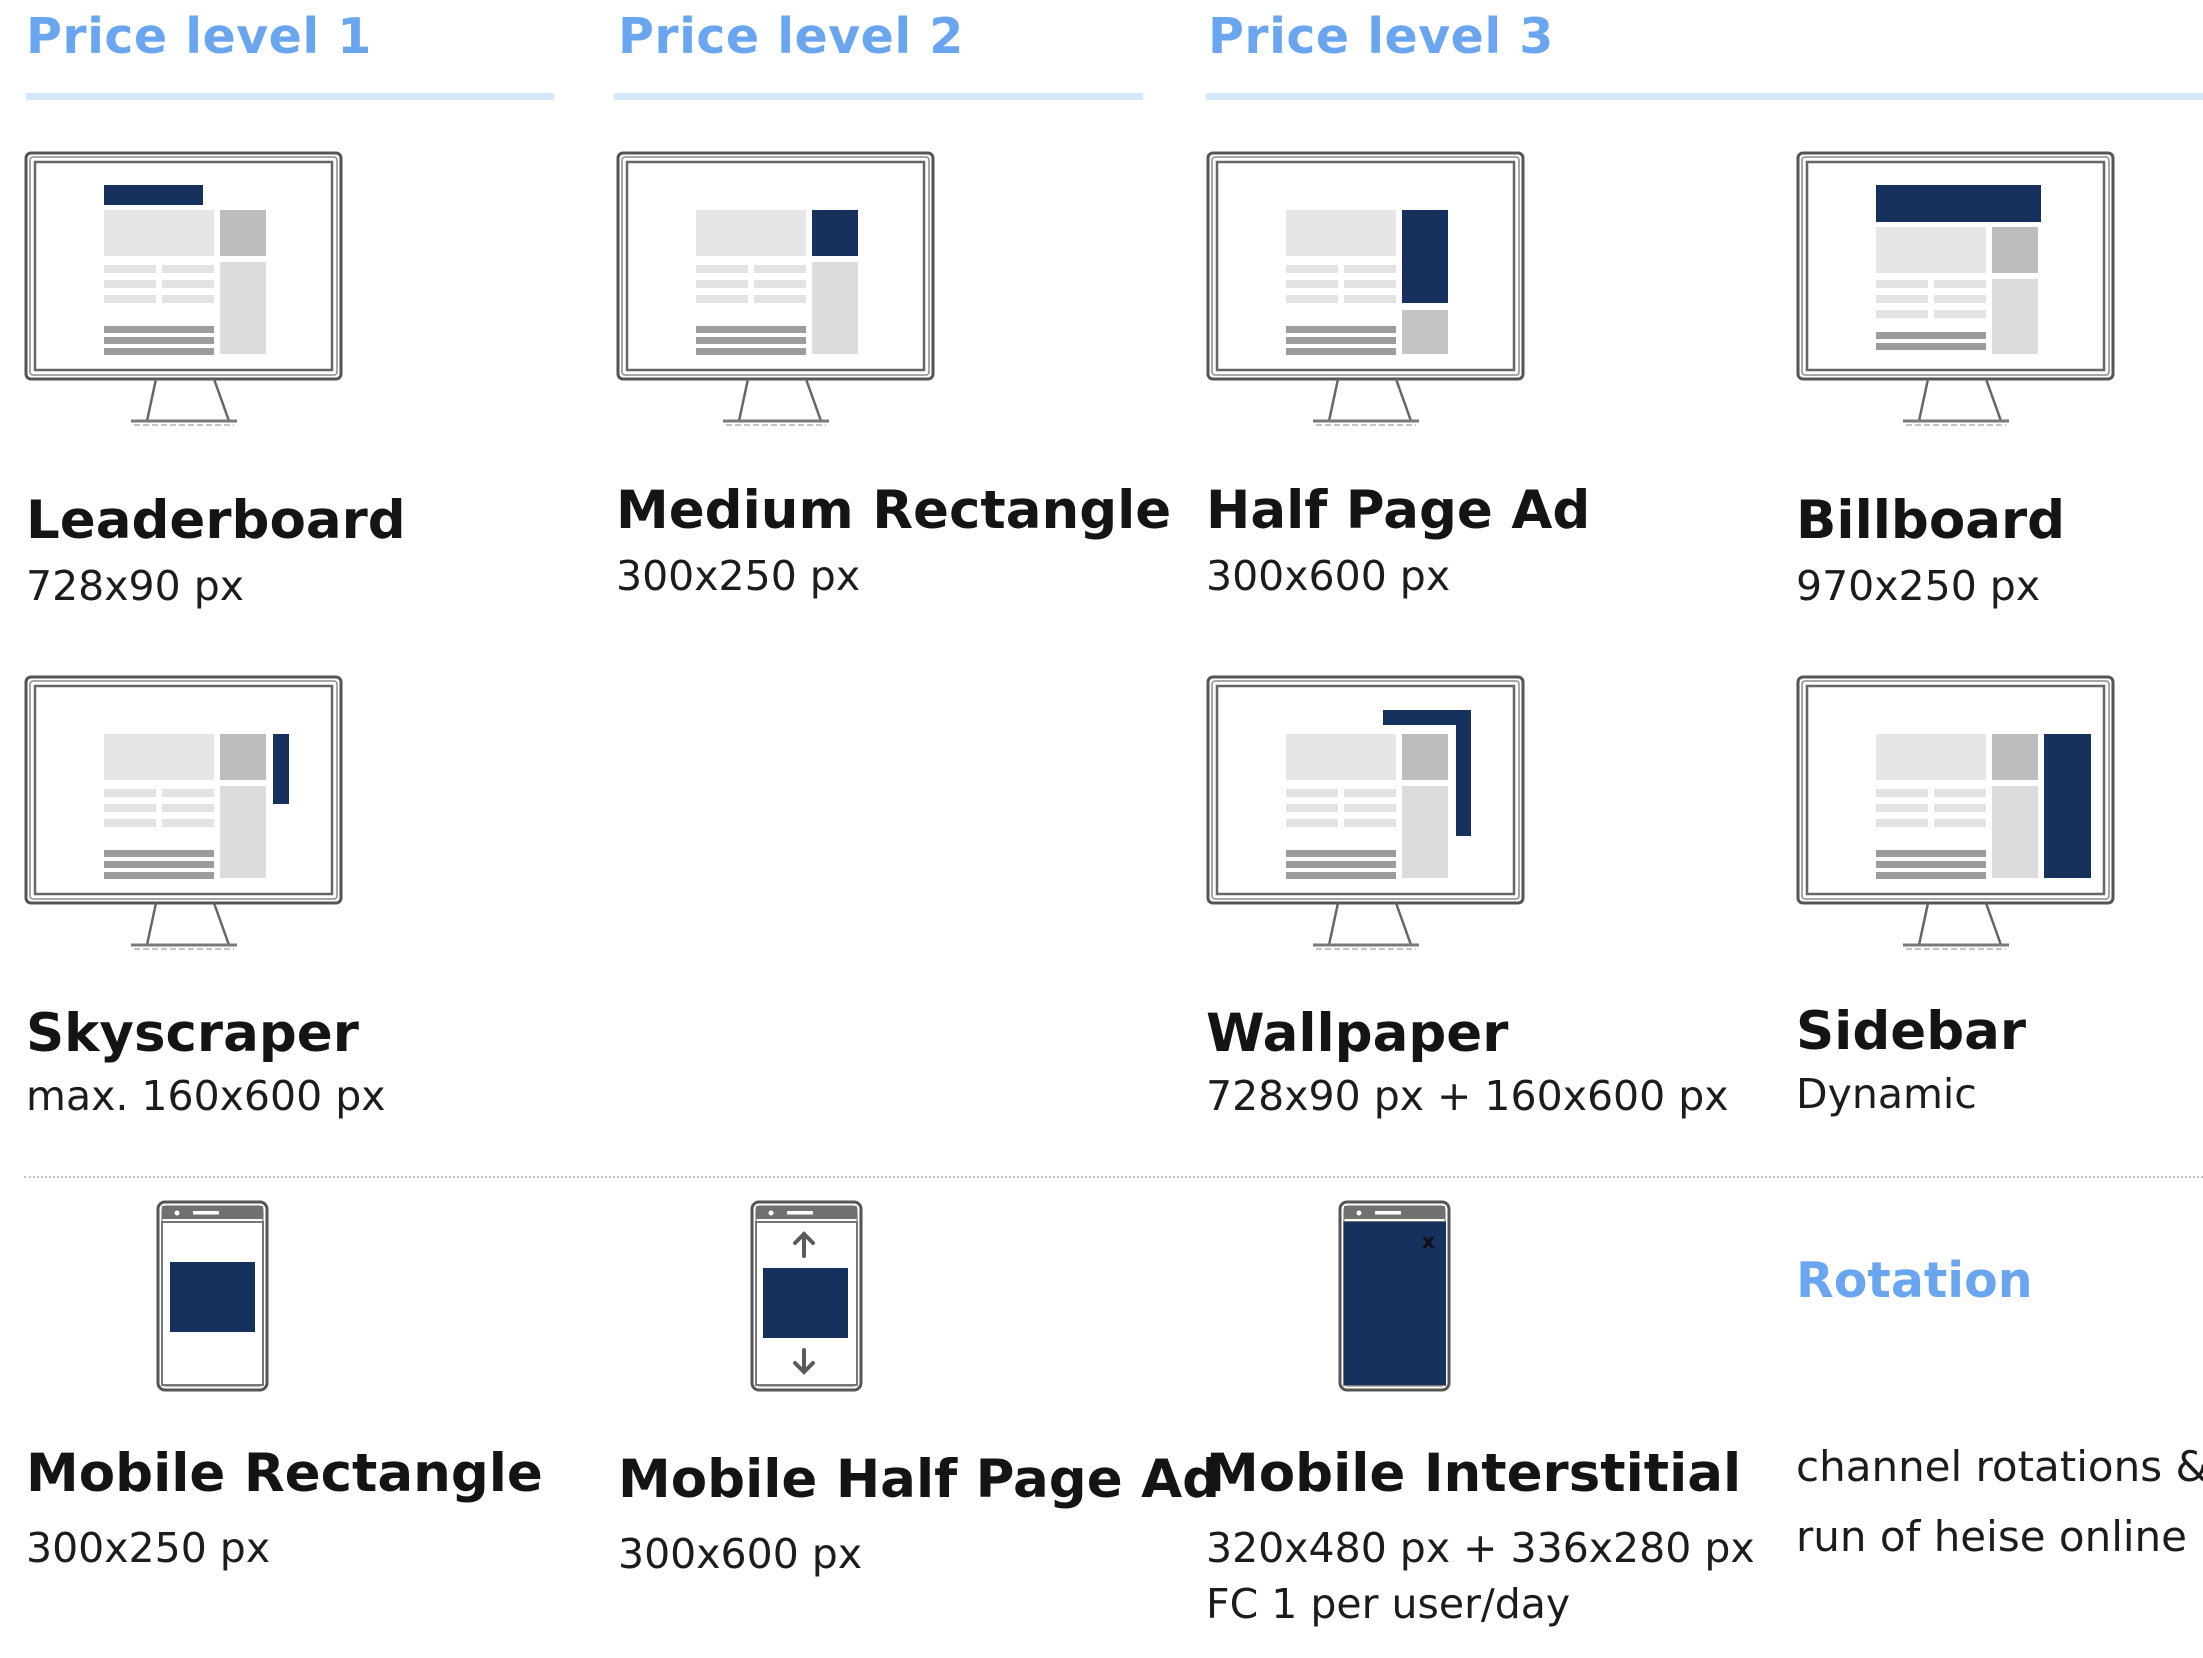 The image size is (2203, 1658). What do you see at coordinates (805, 1303) in the screenshot?
I see `mobile-half-page-ad-slot` at bounding box center [805, 1303].